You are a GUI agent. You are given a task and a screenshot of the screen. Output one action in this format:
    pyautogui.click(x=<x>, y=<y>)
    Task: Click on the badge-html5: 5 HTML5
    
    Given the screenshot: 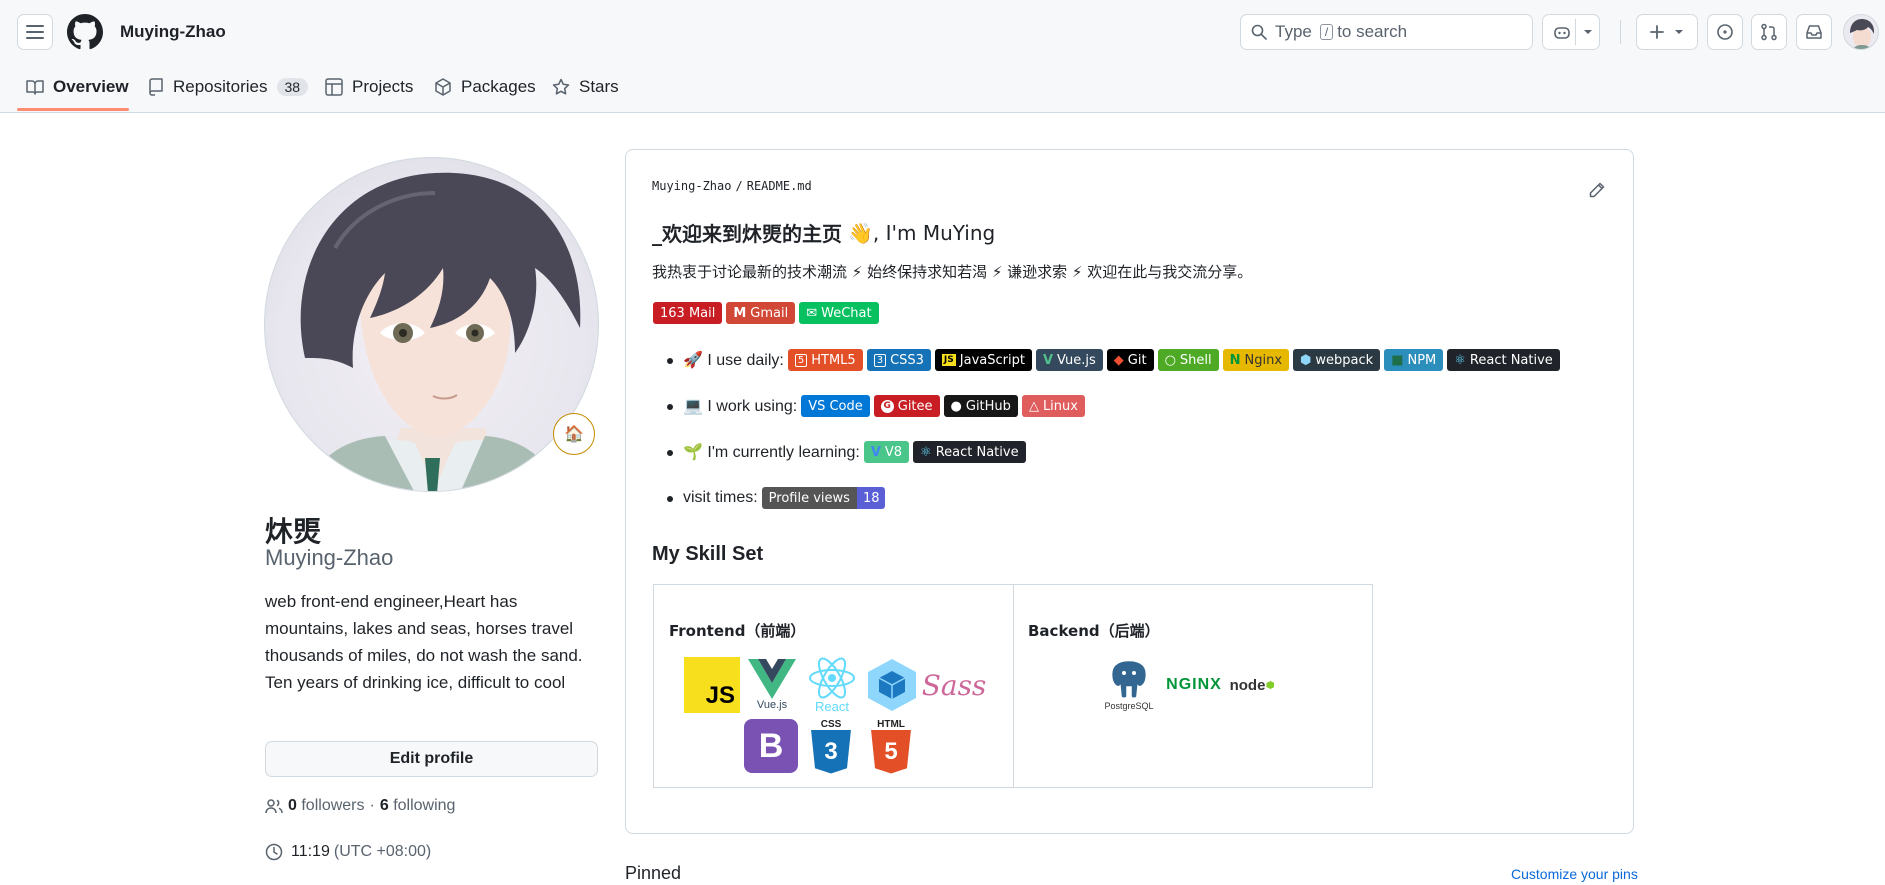 What is the action you would take?
    pyautogui.click(x=825, y=360)
    